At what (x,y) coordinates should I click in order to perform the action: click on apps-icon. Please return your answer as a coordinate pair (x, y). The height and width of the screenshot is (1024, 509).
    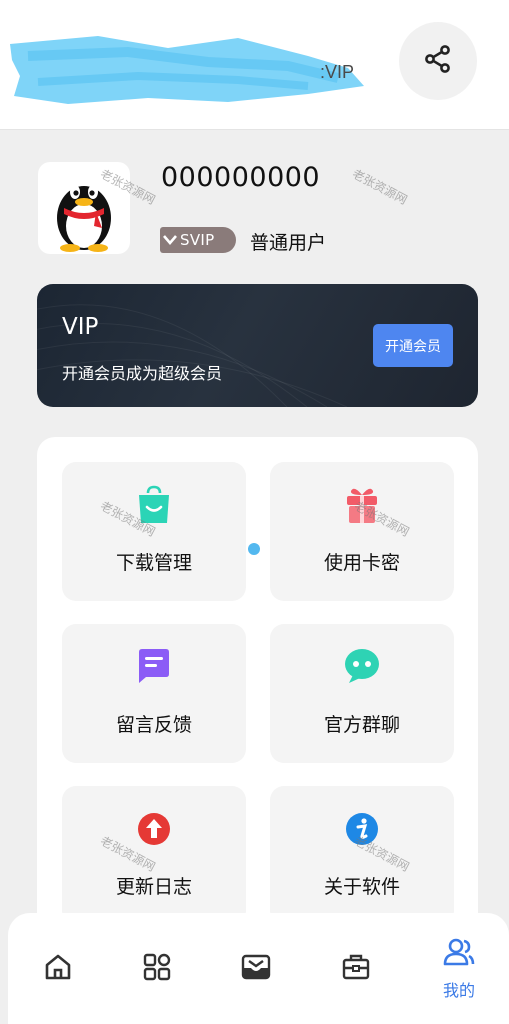
    Looking at the image, I should click on (157, 969).